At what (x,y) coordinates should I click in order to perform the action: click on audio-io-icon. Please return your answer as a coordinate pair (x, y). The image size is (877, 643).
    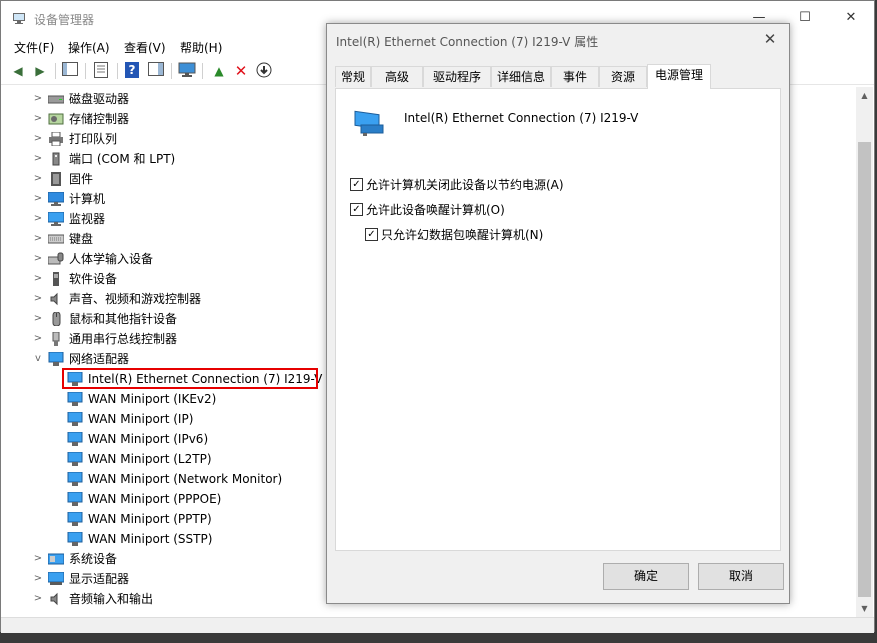
    Looking at the image, I should click on (54, 599).